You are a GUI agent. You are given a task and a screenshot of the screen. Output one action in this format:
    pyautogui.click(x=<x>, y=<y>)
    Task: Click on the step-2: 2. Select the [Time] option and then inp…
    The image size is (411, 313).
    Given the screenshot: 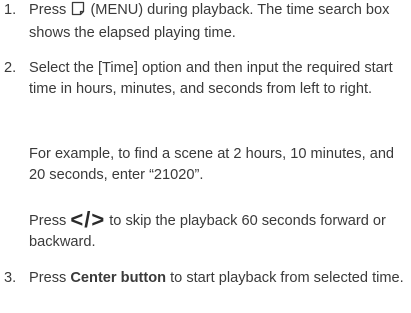 What is the action you would take?
    pyautogui.click(x=203, y=79)
    